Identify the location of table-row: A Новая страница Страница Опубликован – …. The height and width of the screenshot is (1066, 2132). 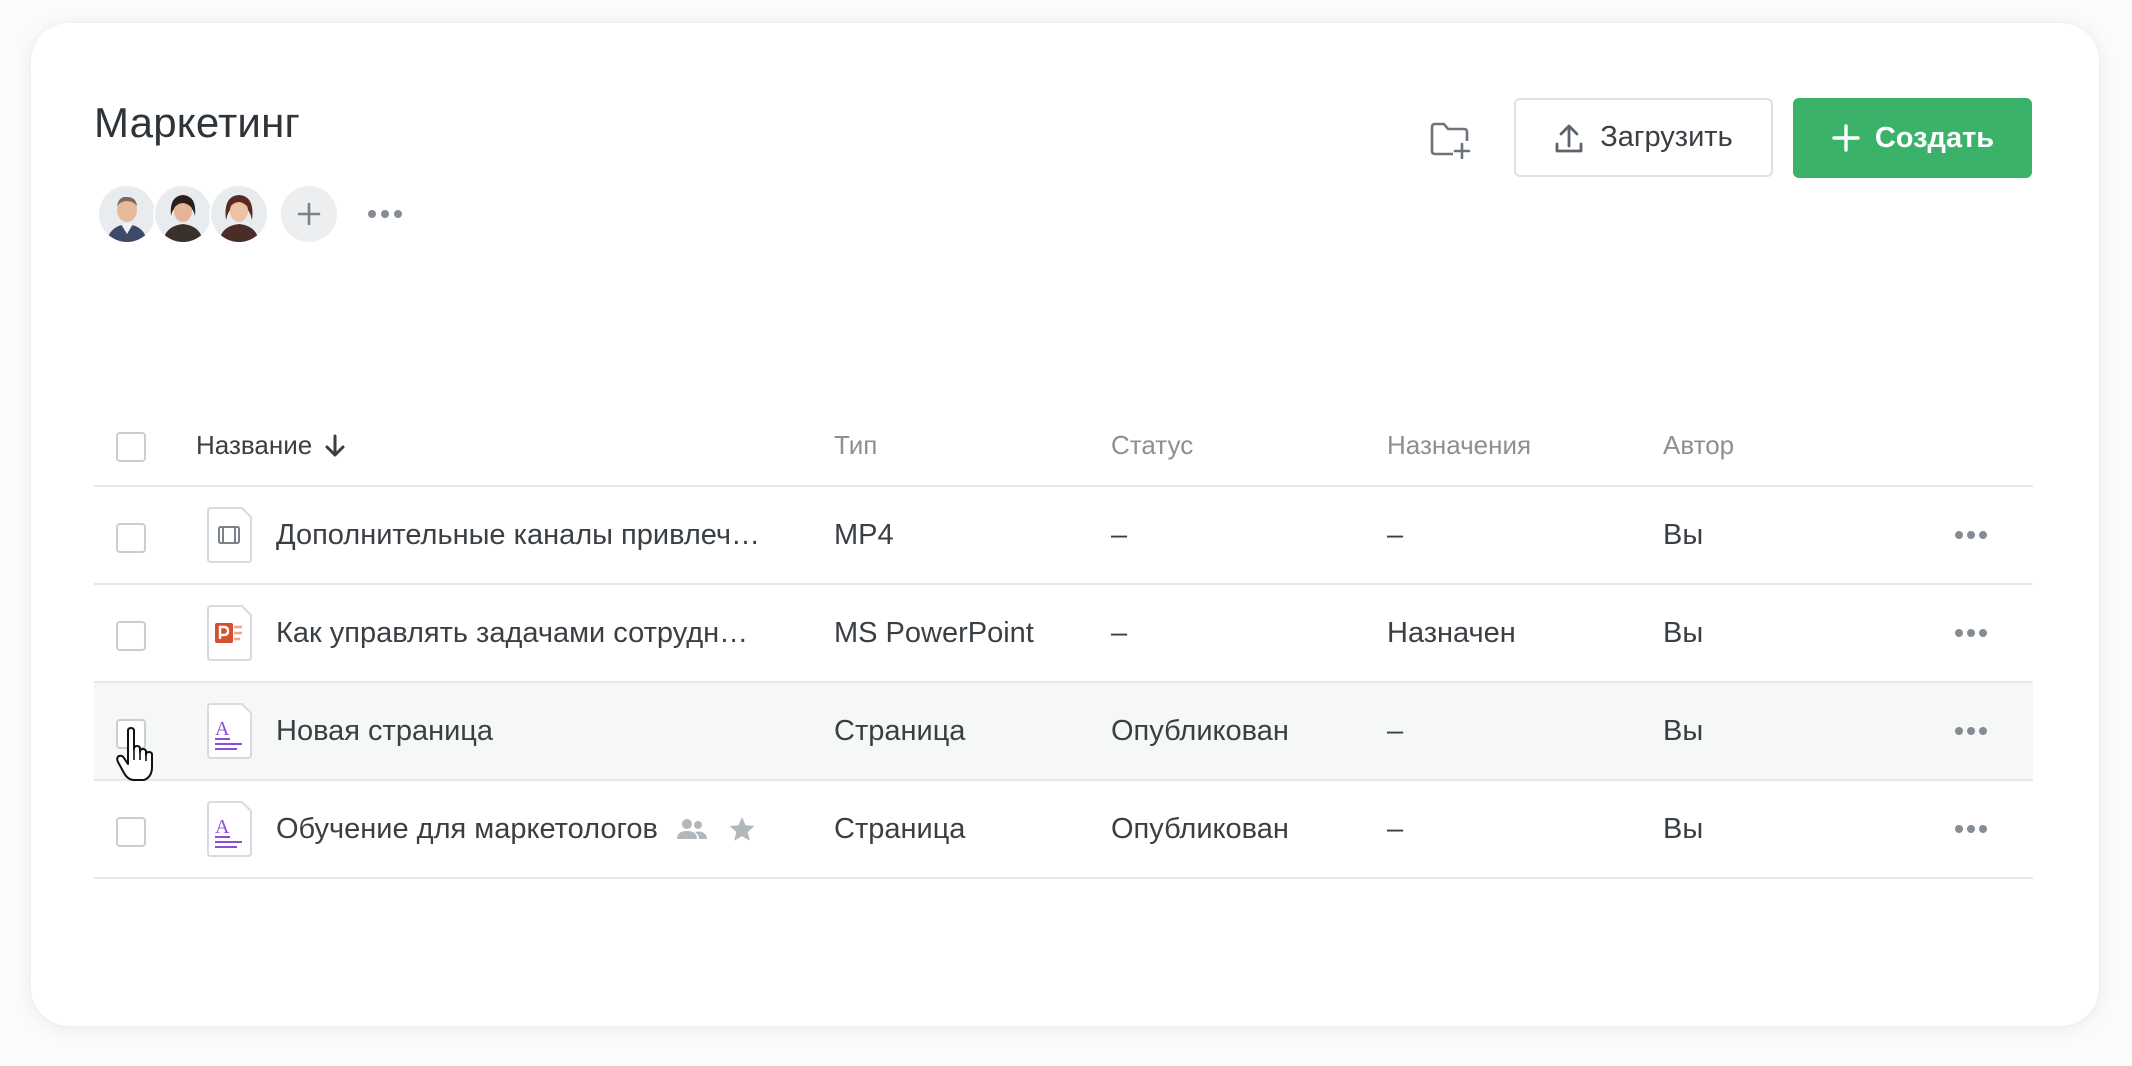
(1063, 732).